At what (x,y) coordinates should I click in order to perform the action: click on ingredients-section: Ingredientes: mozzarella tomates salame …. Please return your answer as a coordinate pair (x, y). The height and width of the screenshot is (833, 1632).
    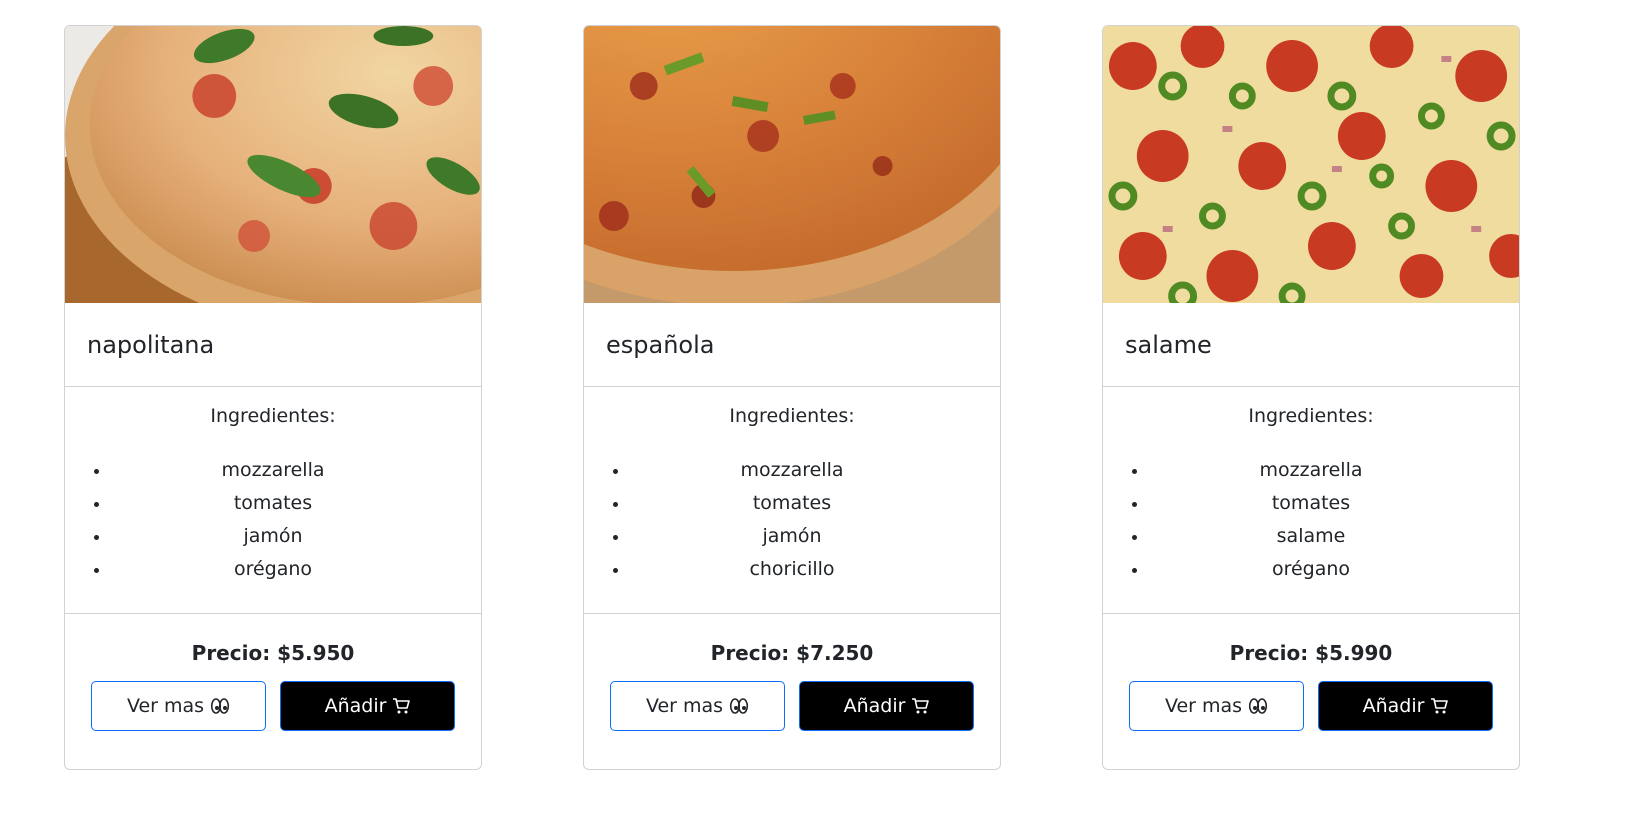
    Looking at the image, I should click on (1311, 500).